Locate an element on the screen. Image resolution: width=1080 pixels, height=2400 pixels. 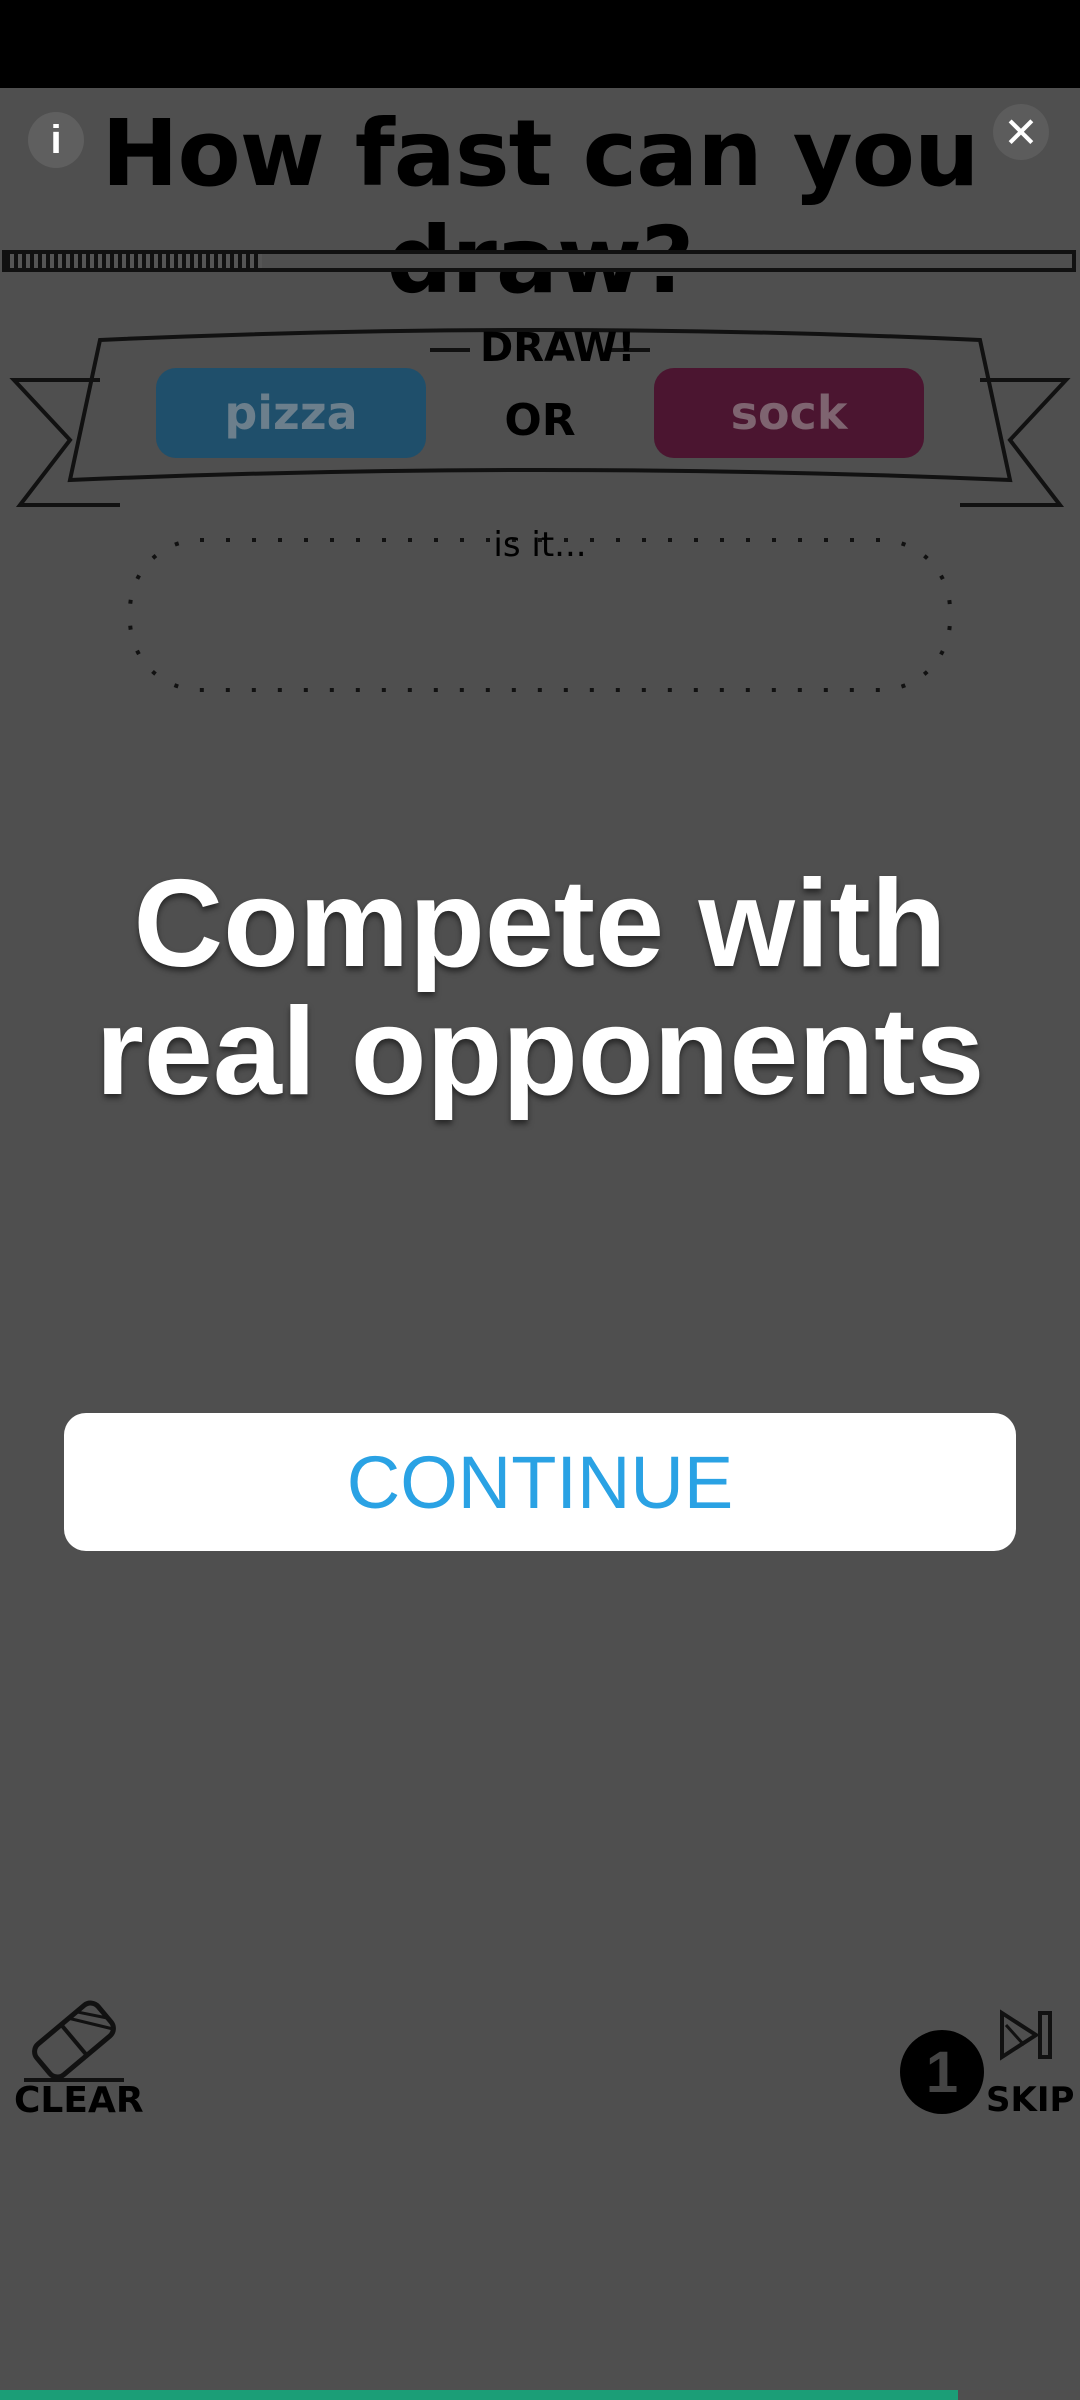
skip-label: SKIP is located at coordinates (1030, 2100).